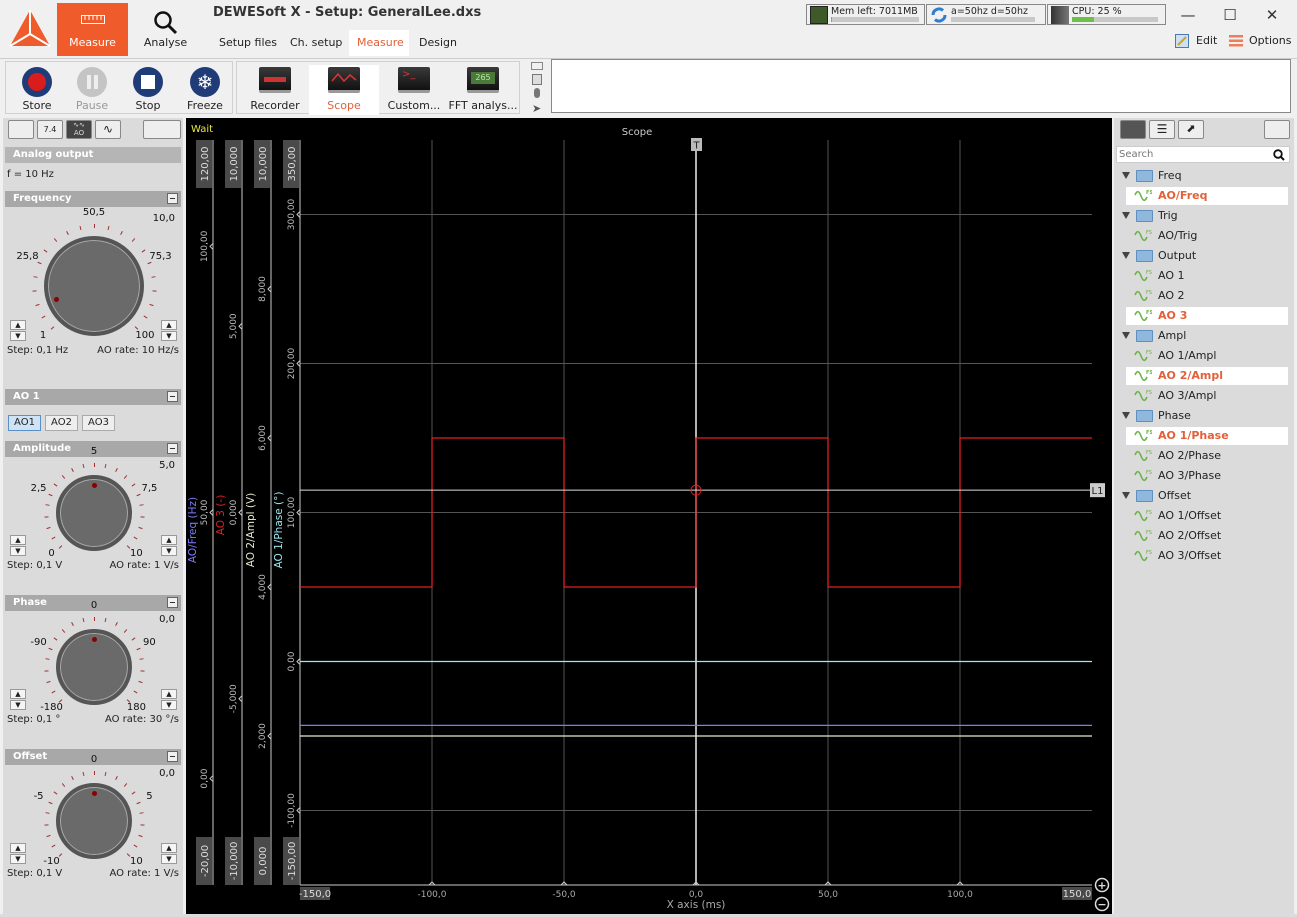 Image resolution: width=1297 pixels, height=917 pixels. I want to click on mode-analyse-button: Analyse, so click(165, 29).